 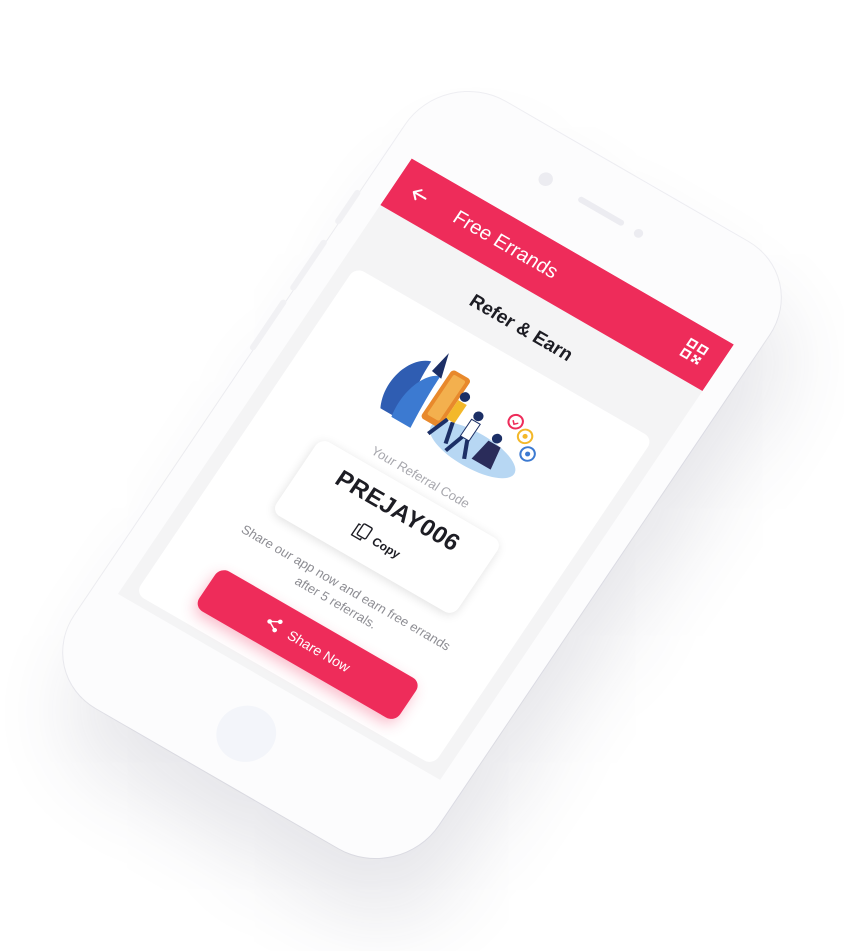 What do you see at coordinates (386, 547) in the screenshot?
I see `copy-button-label: Copy` at bounding box center [386, 547].